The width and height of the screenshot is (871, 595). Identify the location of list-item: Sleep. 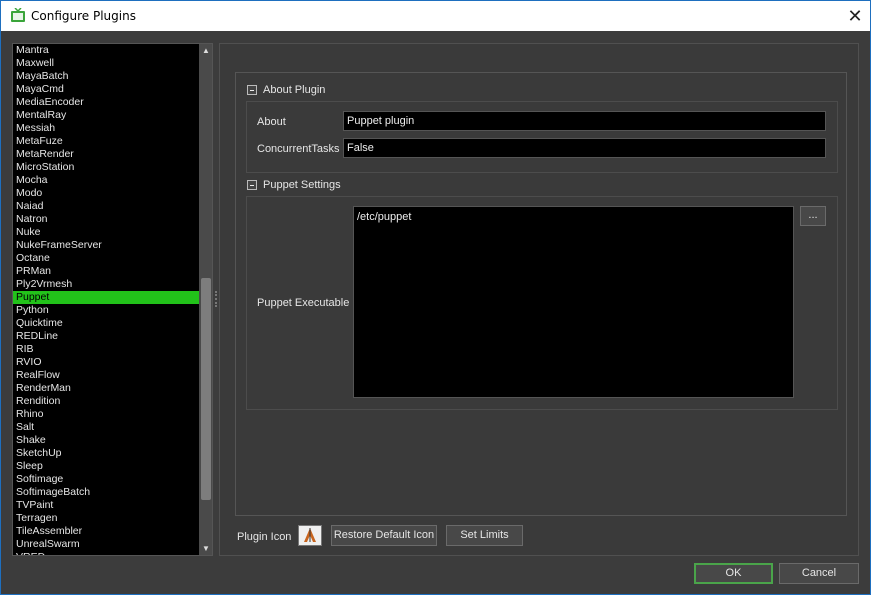
(106, 466).